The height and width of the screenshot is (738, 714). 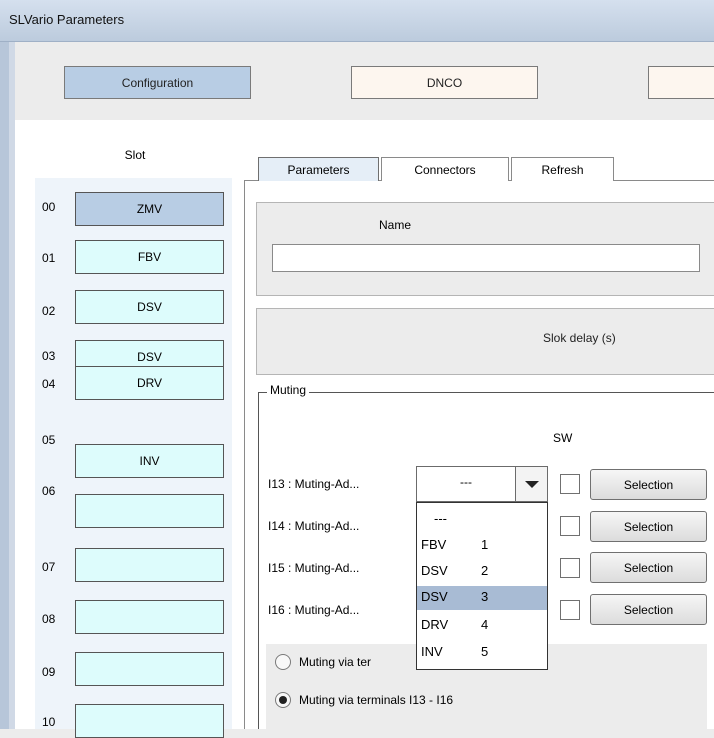 What do you see at coordinates (135, 155) in the screenshot?
I see `slot-header: Slot` at bounding box center [135, 155].